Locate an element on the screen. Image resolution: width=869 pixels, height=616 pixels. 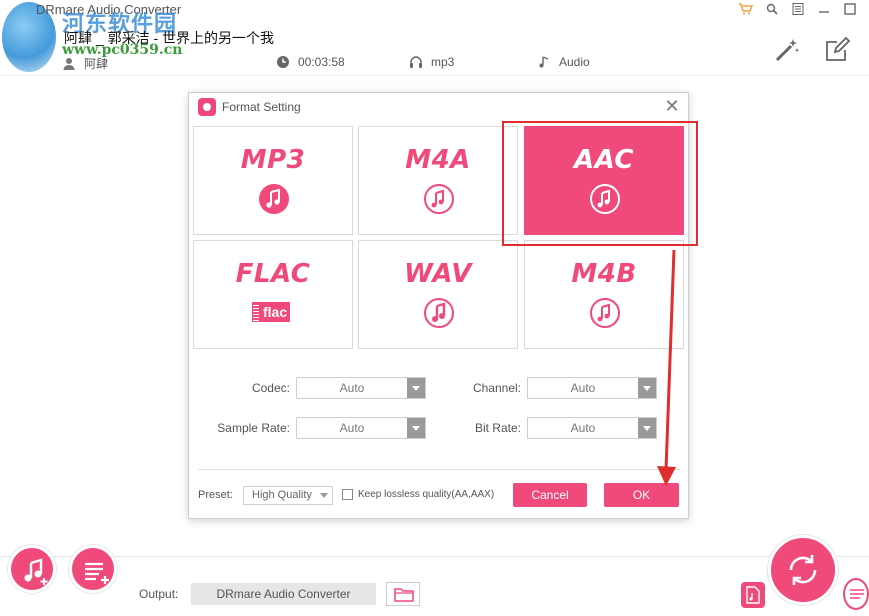
format-tile-mp3: MP3 is located at coordinates (273, 180).